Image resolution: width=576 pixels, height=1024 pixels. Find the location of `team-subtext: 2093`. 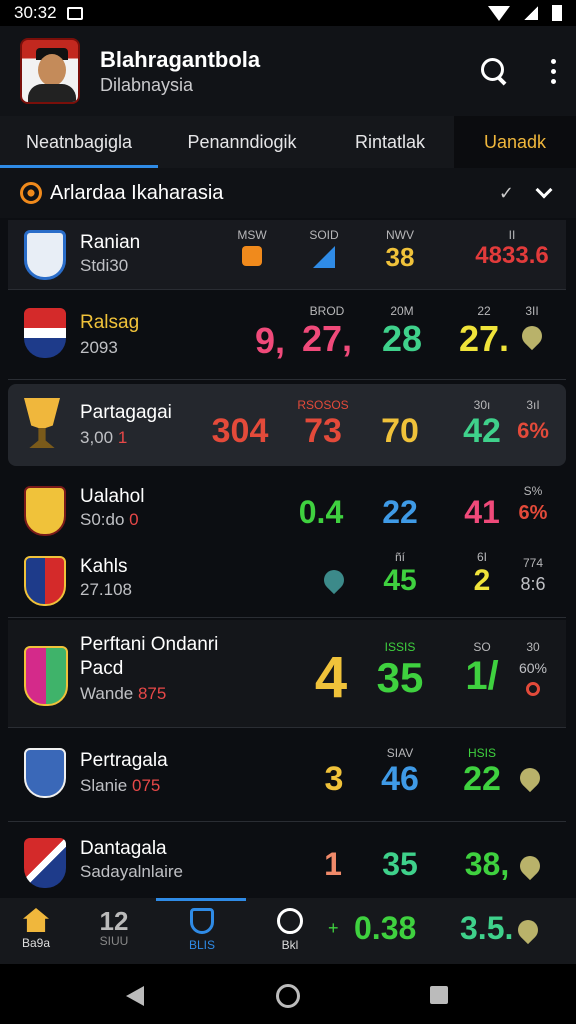

team-subtext: 2093 is located at coordinates (99, 347).